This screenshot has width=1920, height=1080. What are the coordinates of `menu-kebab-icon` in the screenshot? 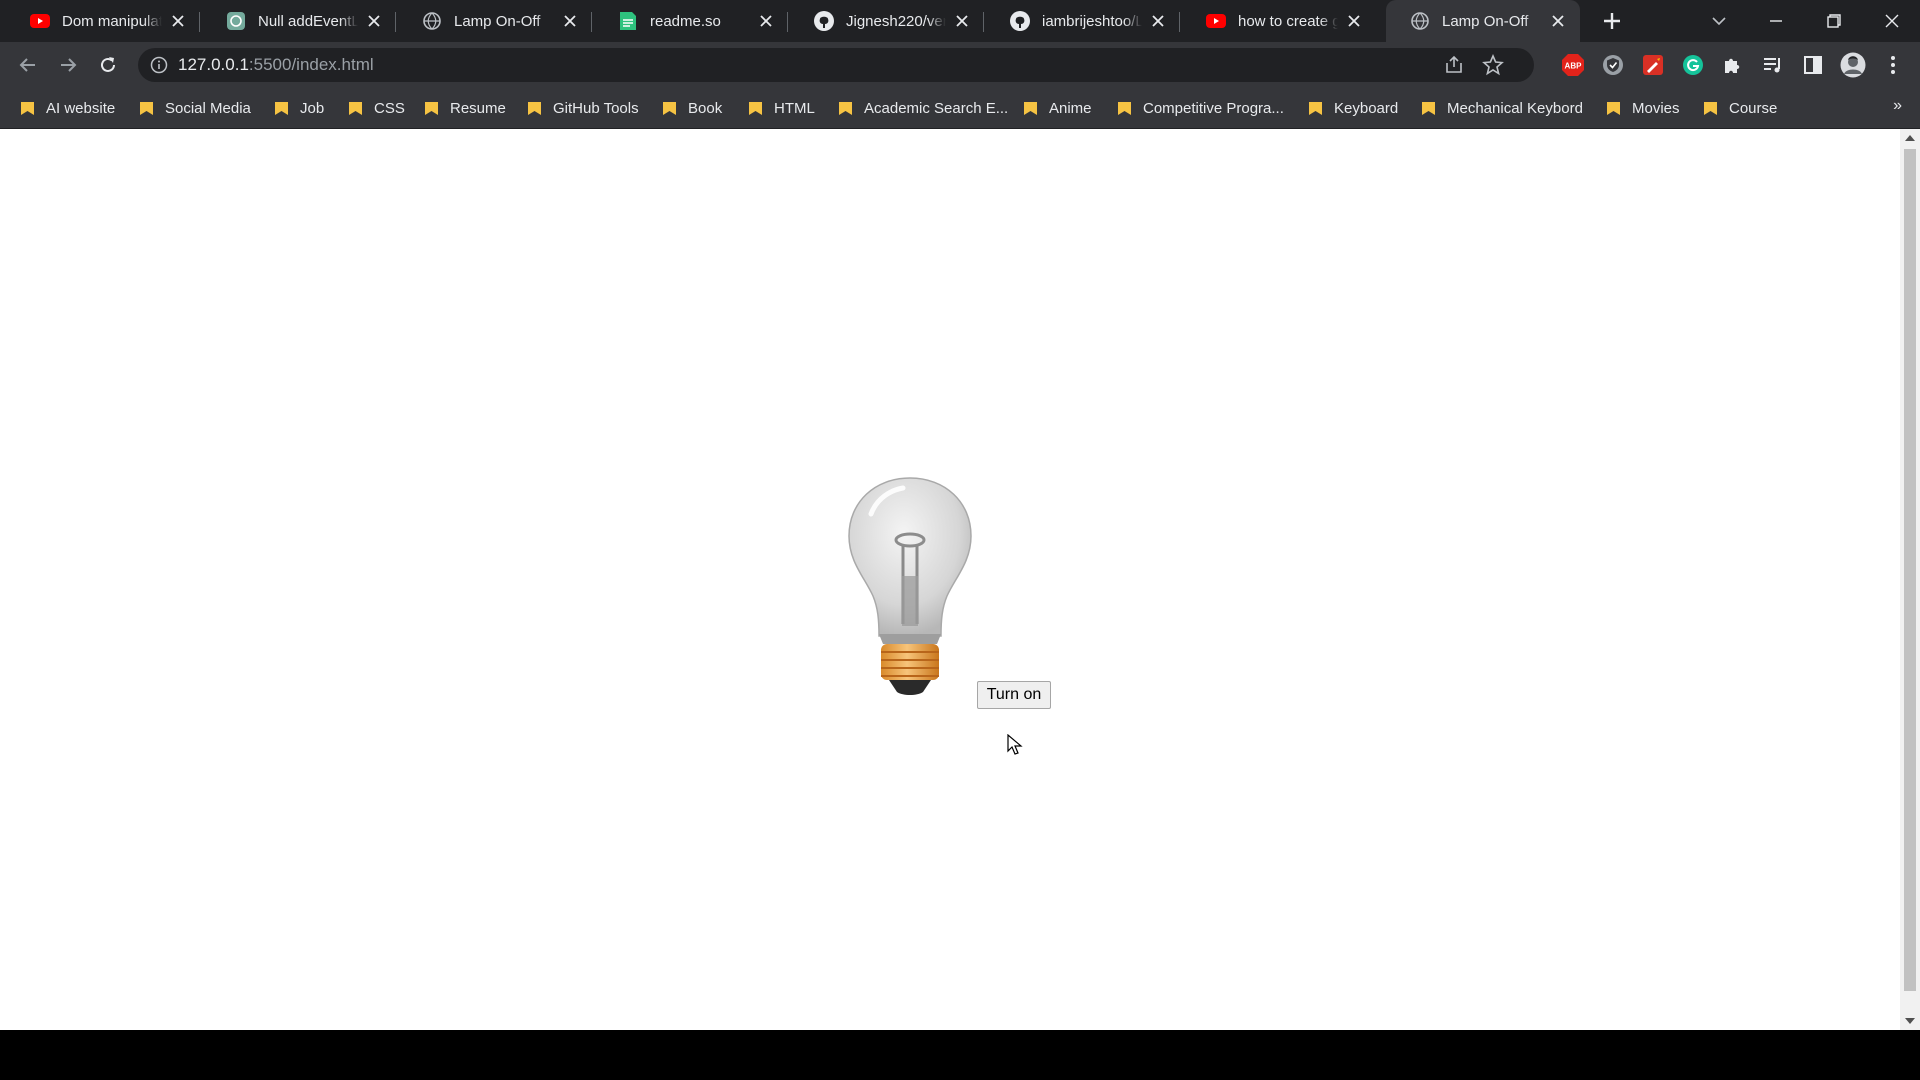 It's located at (1893, 65).